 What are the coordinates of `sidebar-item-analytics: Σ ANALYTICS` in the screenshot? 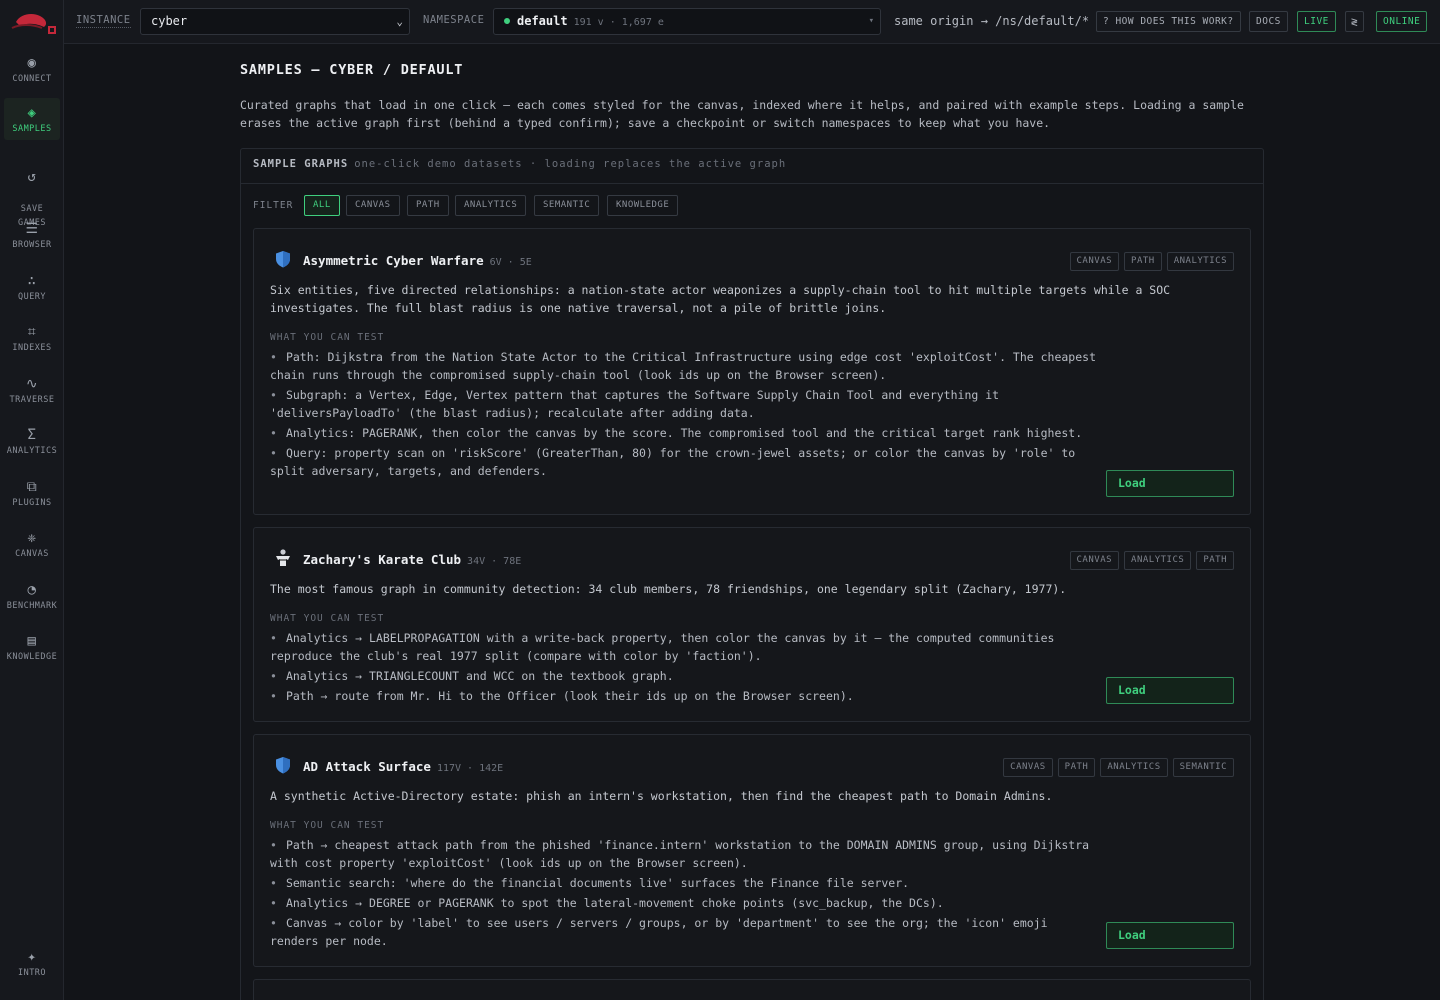 It's located at (32, 442).